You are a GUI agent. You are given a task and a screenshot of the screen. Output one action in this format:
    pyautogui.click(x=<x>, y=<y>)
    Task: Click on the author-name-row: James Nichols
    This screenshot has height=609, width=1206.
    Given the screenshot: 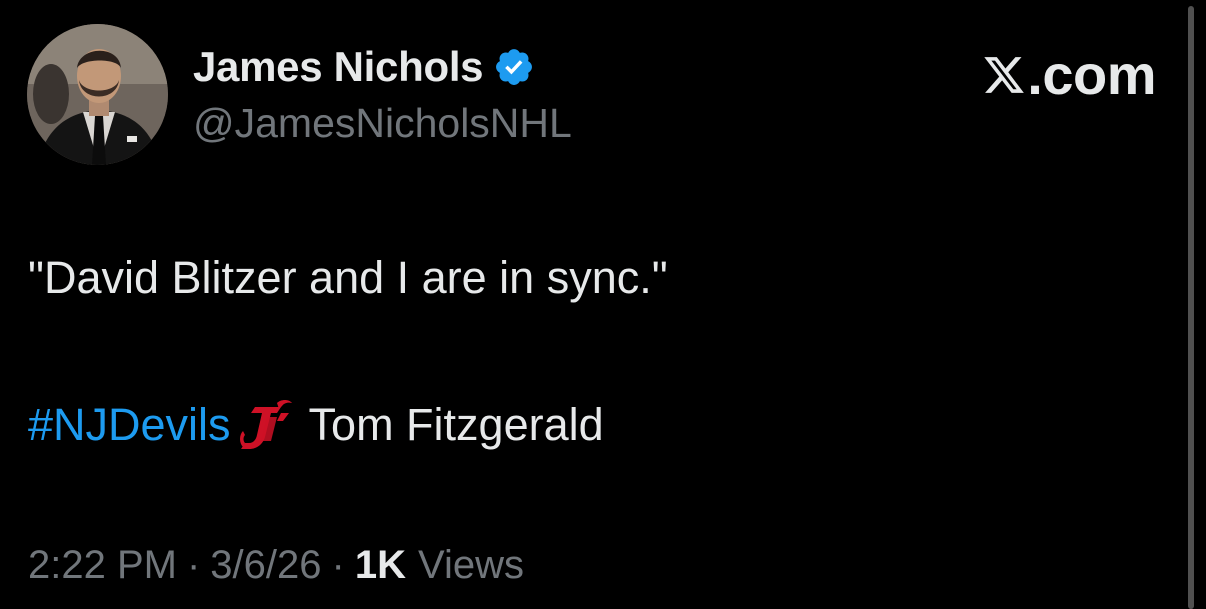 What is the action you would take?
    pyautogui.click(x=364, y=67)
    